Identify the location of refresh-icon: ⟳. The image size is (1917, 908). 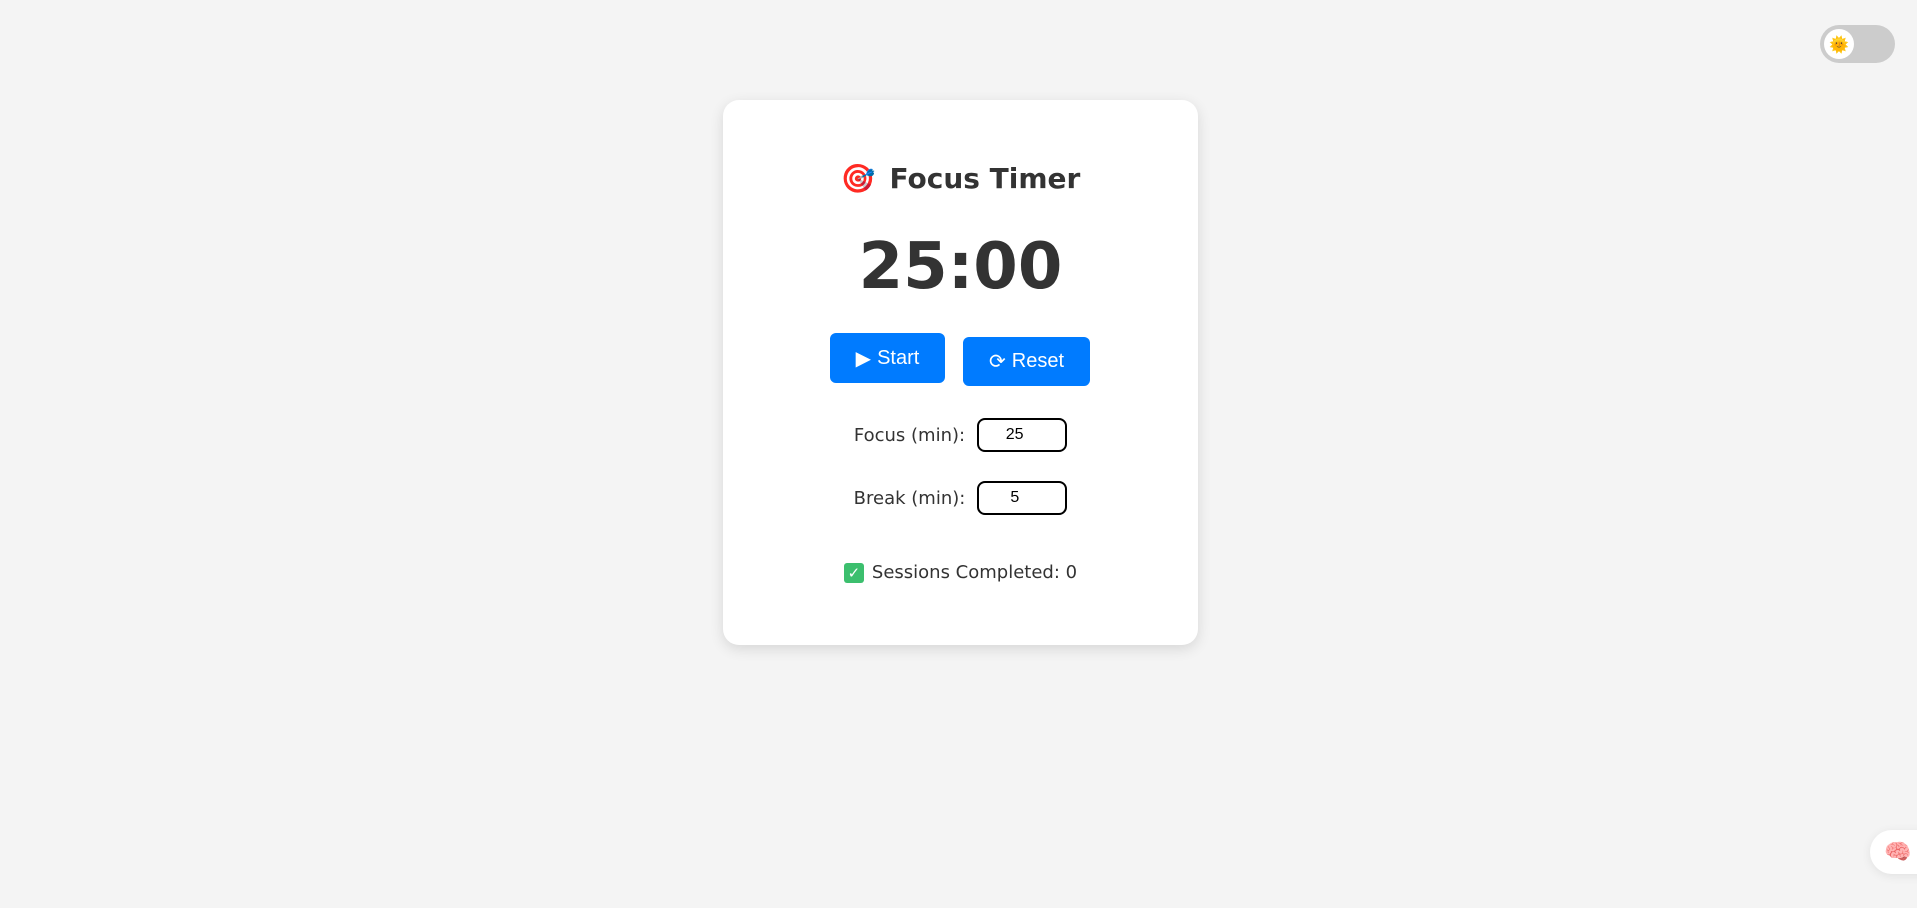
(997, 362).